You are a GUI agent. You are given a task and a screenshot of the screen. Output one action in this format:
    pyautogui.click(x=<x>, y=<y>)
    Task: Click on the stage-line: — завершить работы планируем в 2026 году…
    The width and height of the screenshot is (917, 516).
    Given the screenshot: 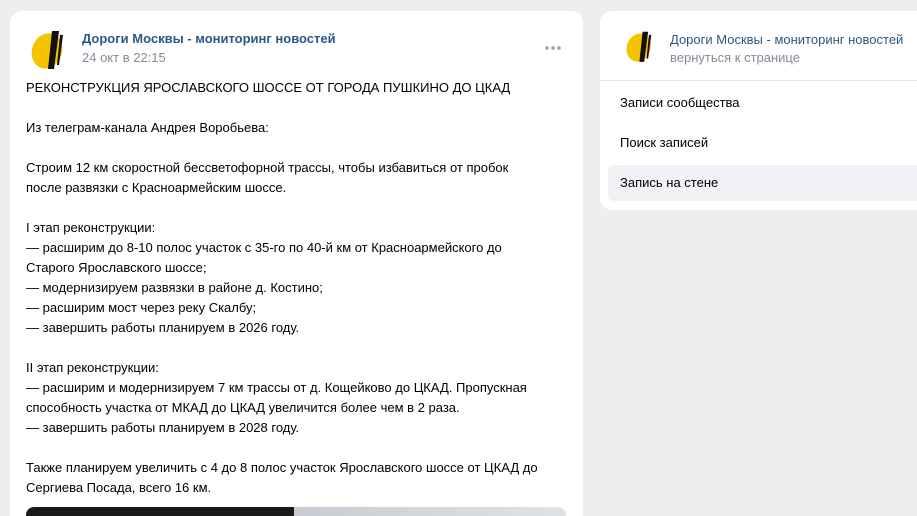 What is the action you would take?
    pyautogui.click(x=163, y=327)
    